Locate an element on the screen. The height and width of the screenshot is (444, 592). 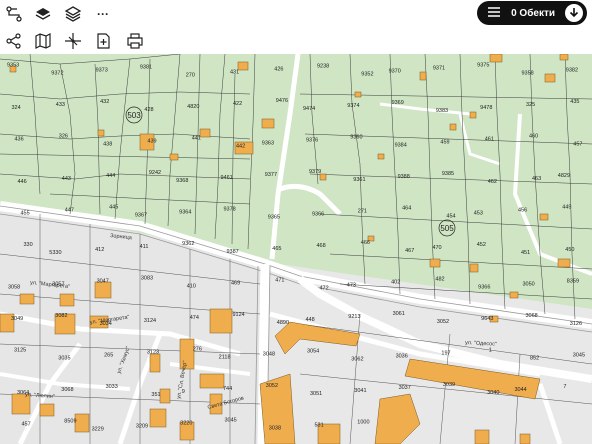
route-icon is located at coordinates (14, 14).